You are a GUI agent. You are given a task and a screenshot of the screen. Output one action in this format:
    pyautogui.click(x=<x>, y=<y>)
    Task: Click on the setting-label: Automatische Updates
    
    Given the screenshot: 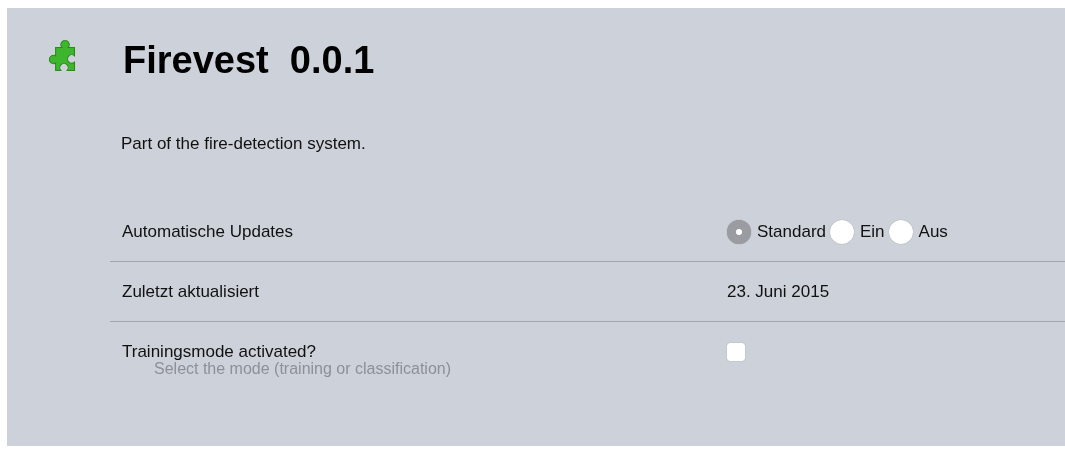 What is the action you would take?
    pyautogui.click(x=208, y=231)
    